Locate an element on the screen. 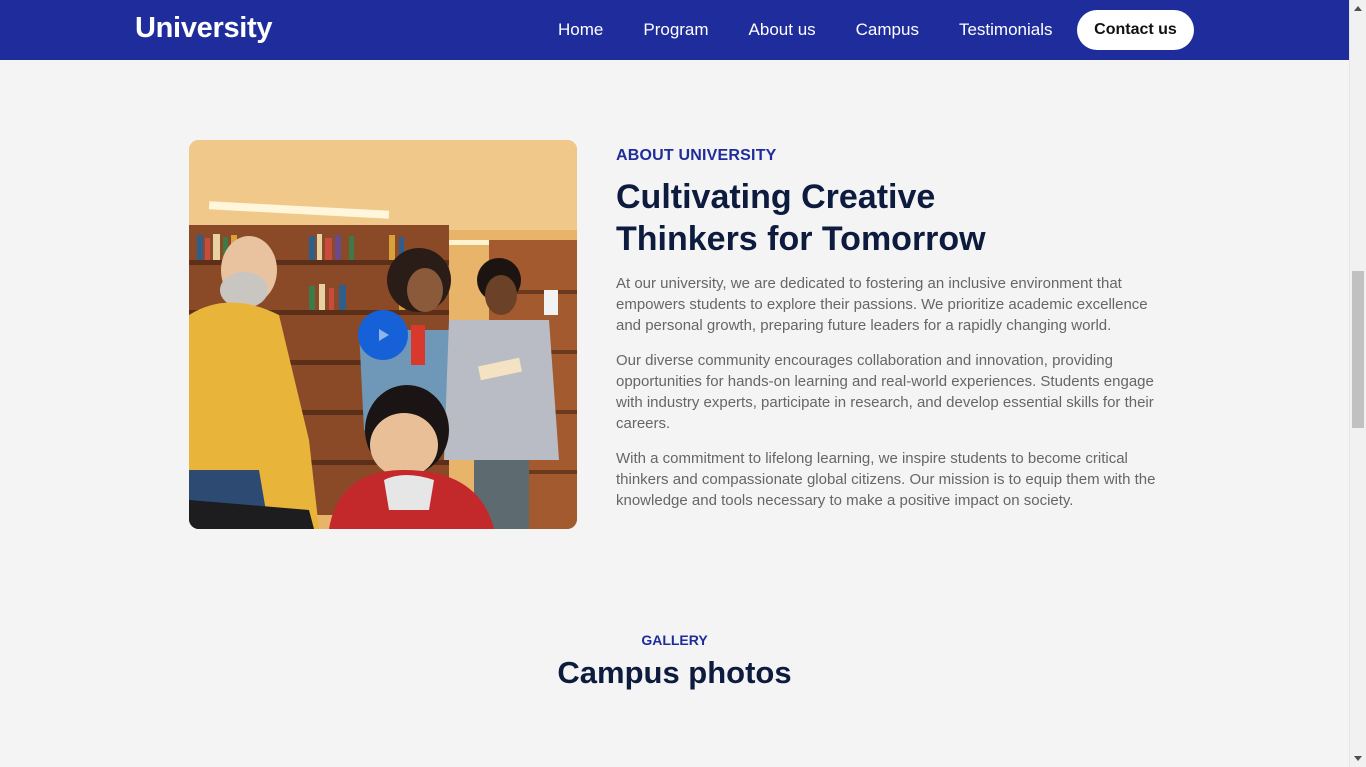 Image resolution: width=1366 pixels, height=767 pixels. about-eyebrow: ABOUT UNIVERSITY is located at coordinates (696, 155).